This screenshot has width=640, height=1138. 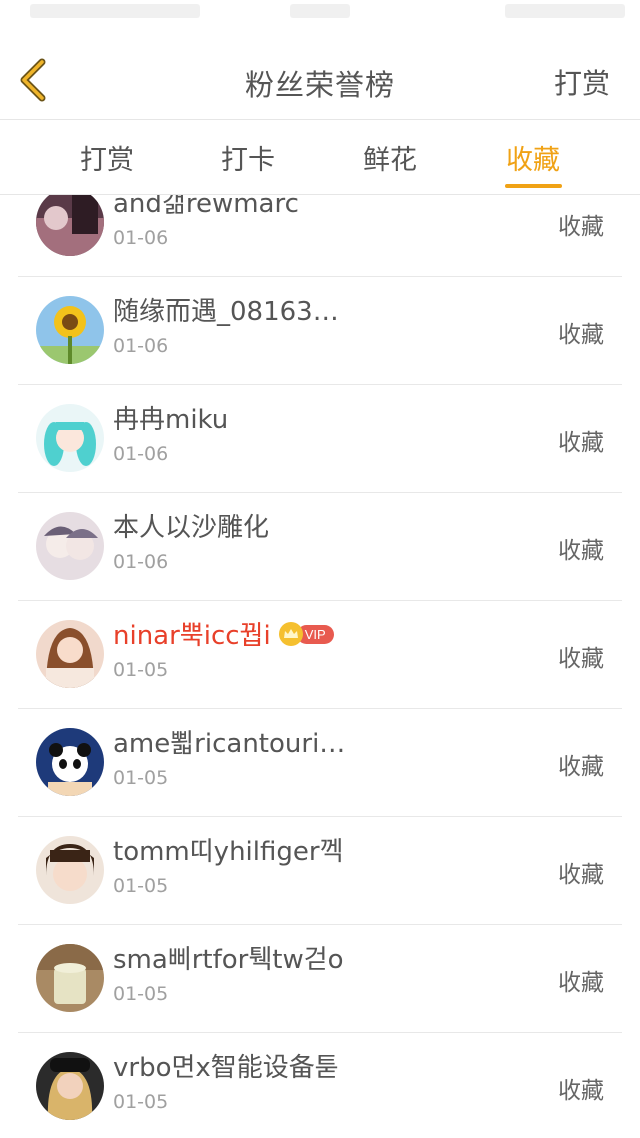 I want to click on tab-favorites: 收藏, so click(x=533, y=157).